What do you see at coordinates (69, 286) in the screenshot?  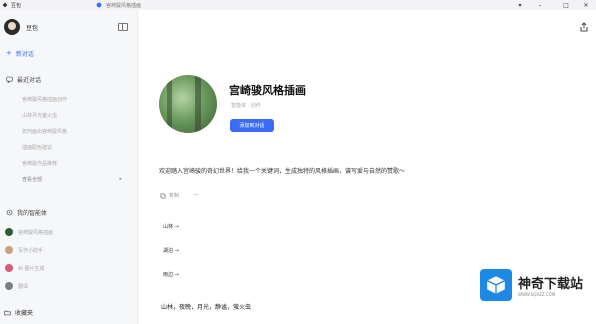 I see `agent-item: 翻译` at bounding box center [69, 286].